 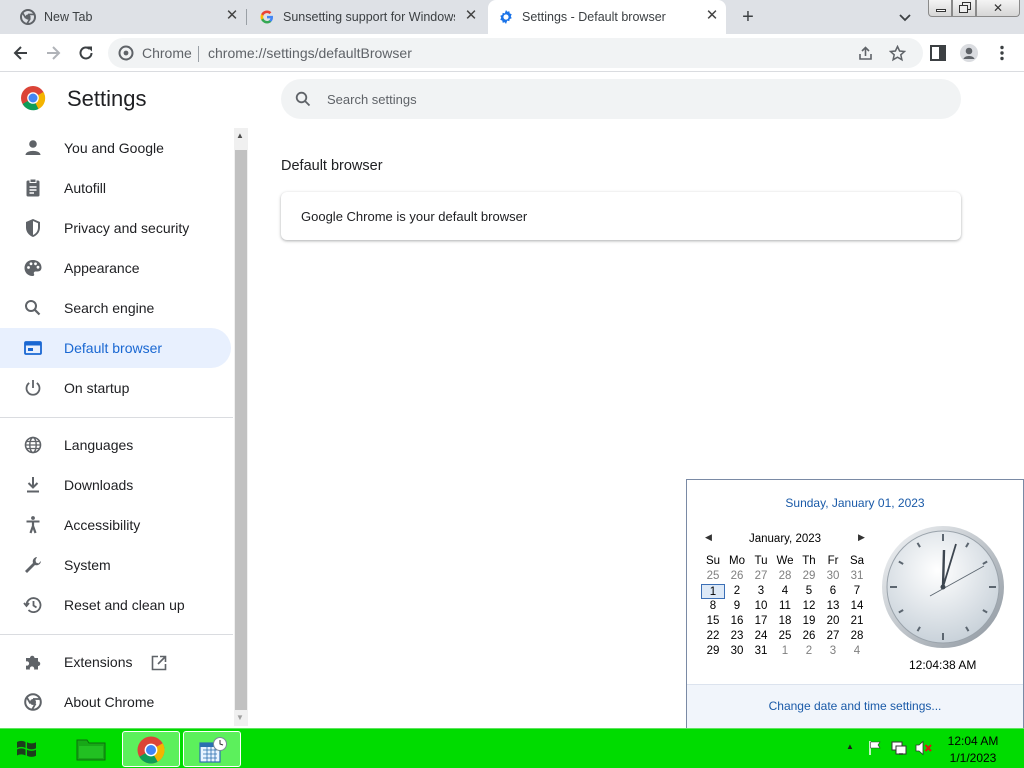 I want to click on scroll-down-arrow-icon: ▼, so click(x=240, y=717).